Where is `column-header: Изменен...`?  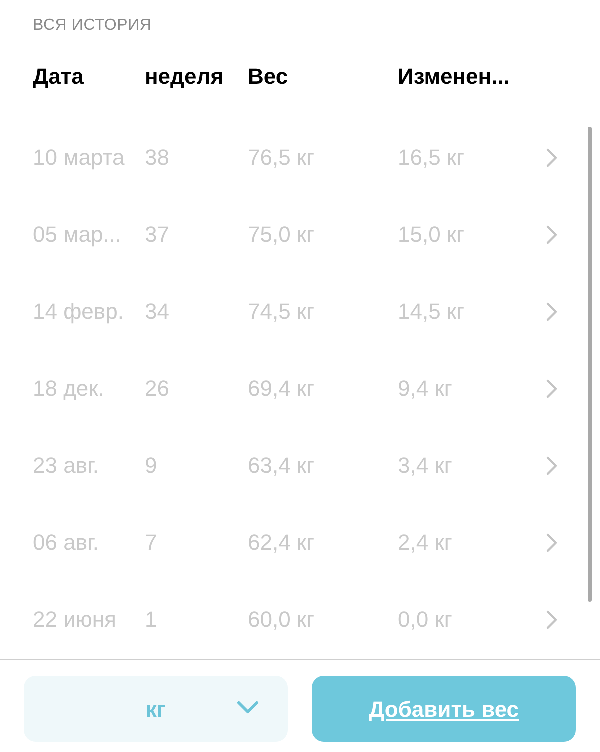 column-header: Изменен... is located at coordinates (454, 77).